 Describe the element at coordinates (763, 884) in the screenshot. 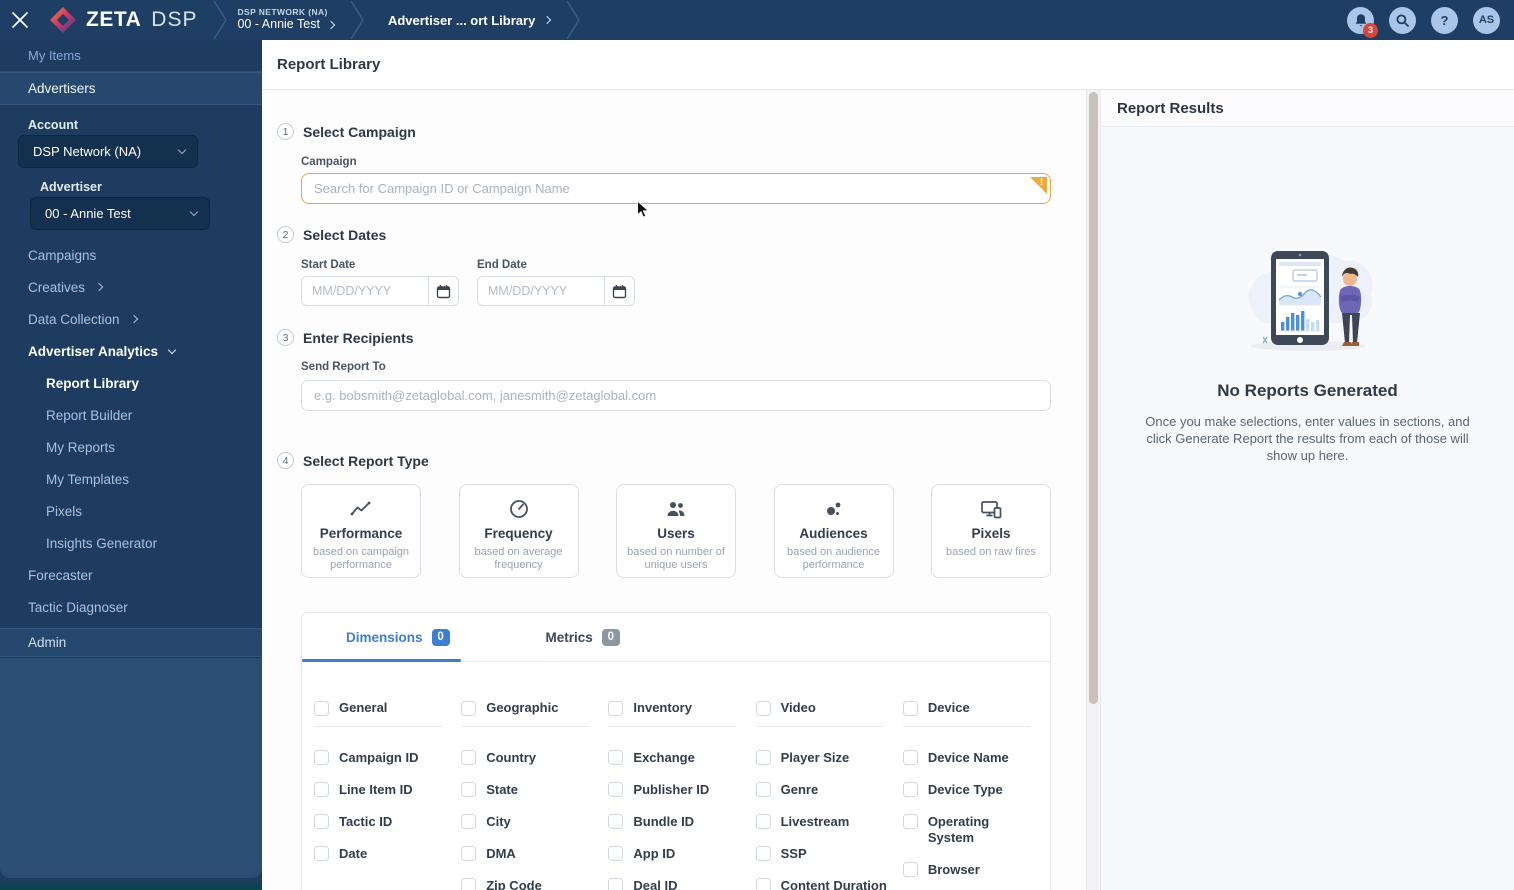

I see `checkbox-content-duration` at that location.